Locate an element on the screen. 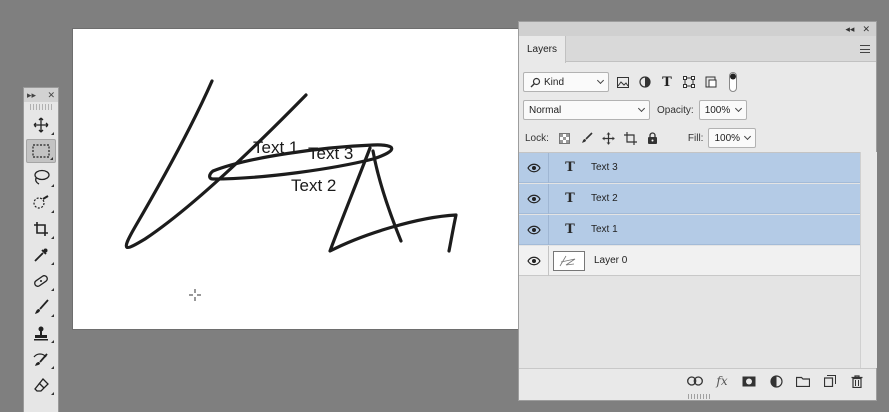 This screenshot has width=889, height=412. search-icon is located at coordinates (535, 82).